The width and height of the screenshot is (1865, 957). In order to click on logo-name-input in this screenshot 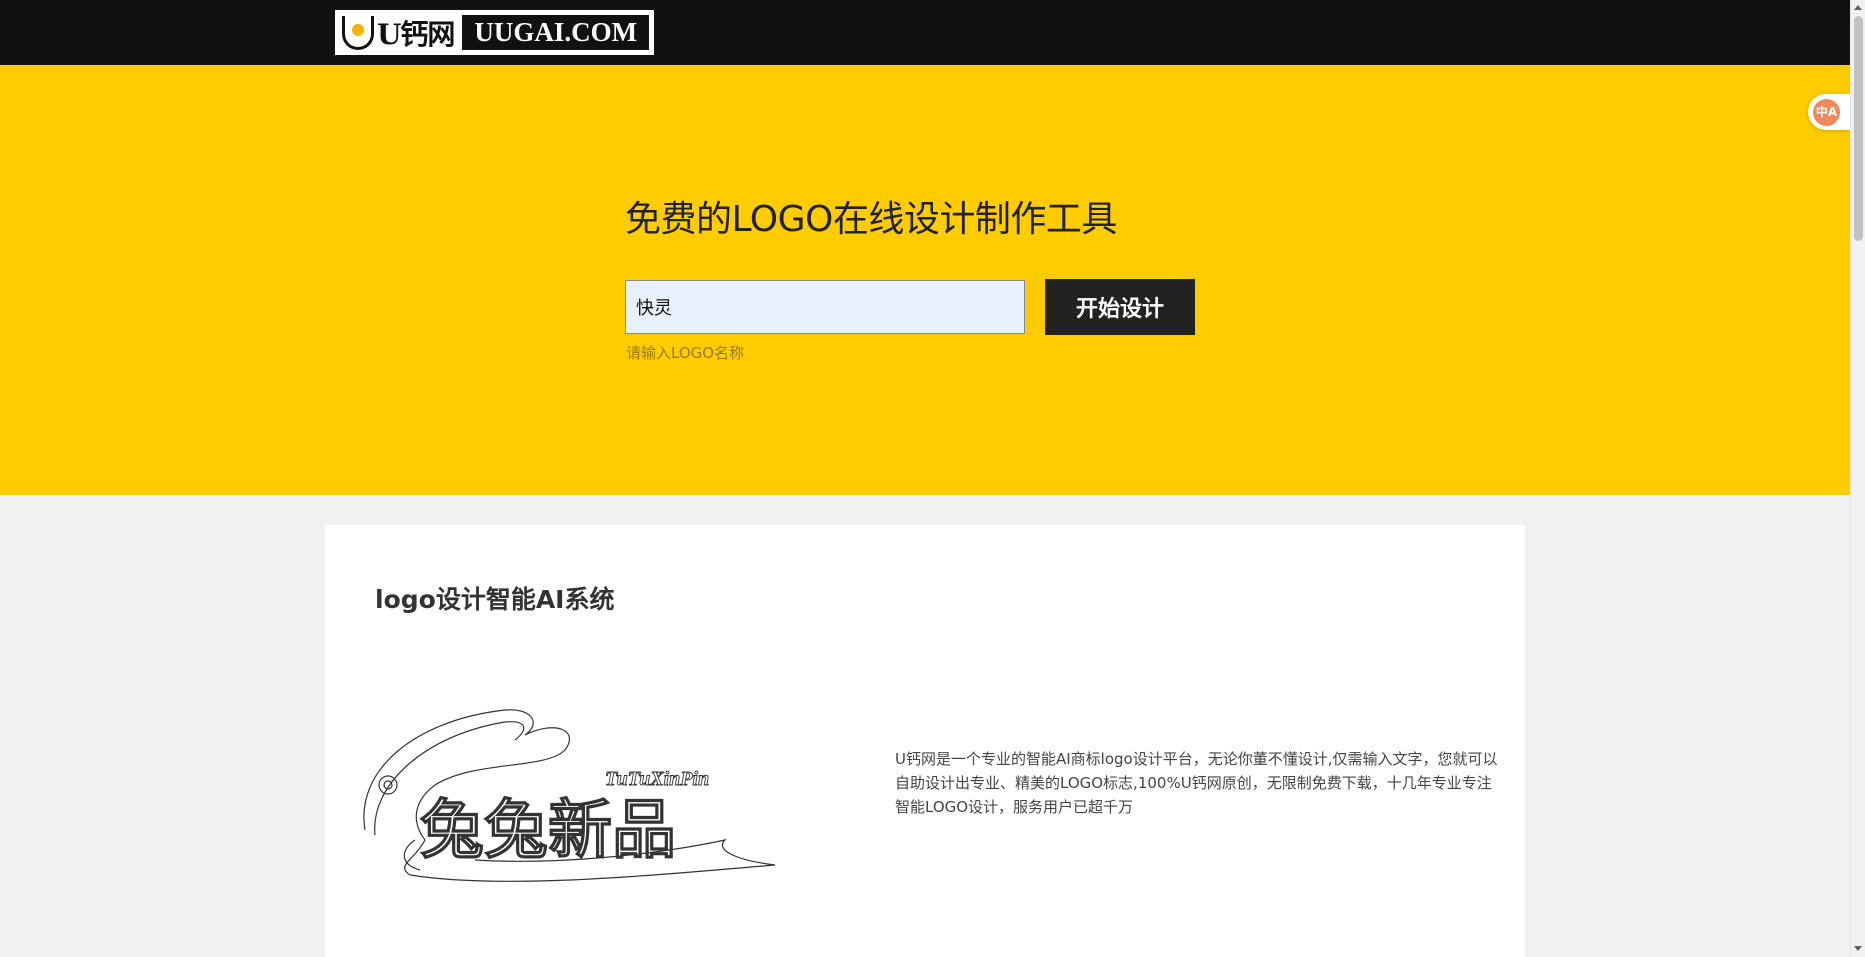, I will do `click(825, 307)`.